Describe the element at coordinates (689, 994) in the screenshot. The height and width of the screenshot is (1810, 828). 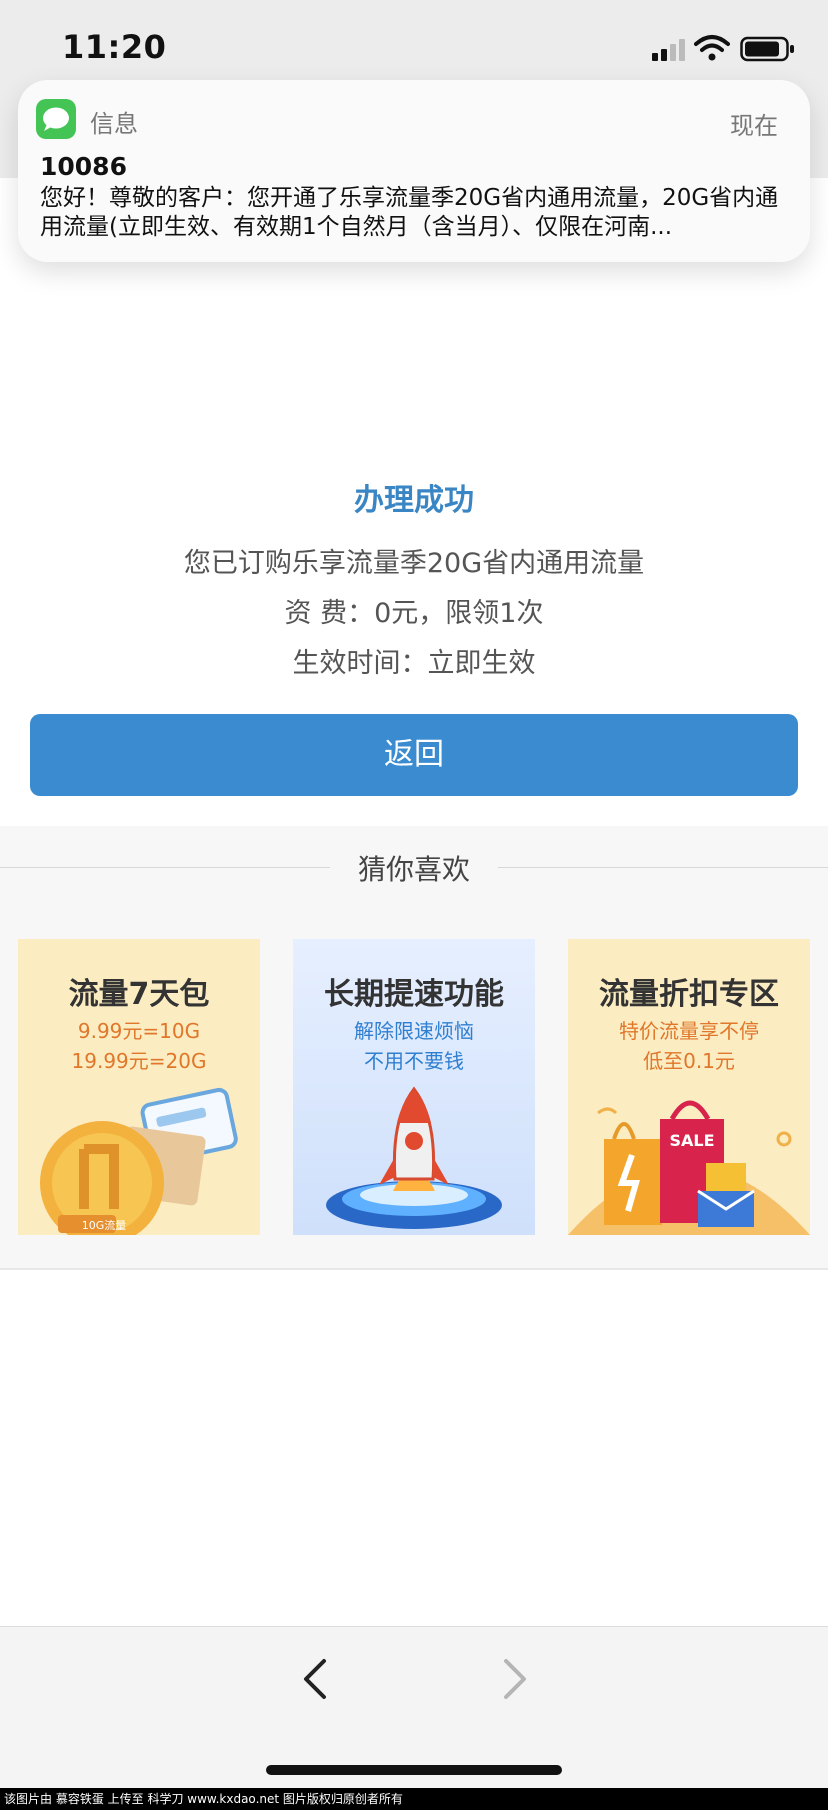
I see `card-title: 流量折扣专区` at that location.